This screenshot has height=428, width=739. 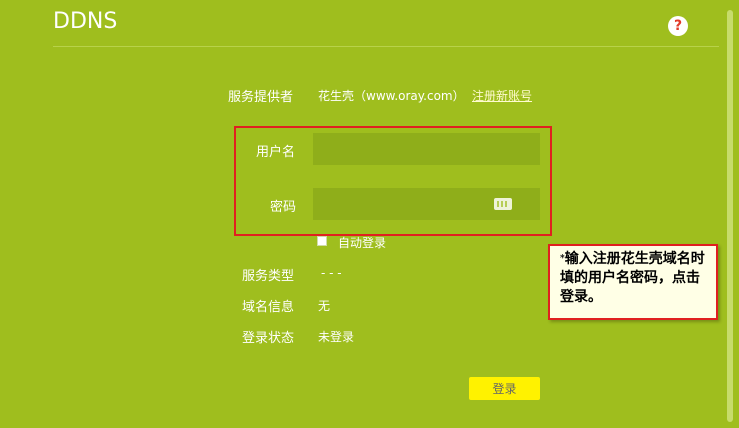 I want to click on domain-info-value: 无, so click(x=324, y=306).